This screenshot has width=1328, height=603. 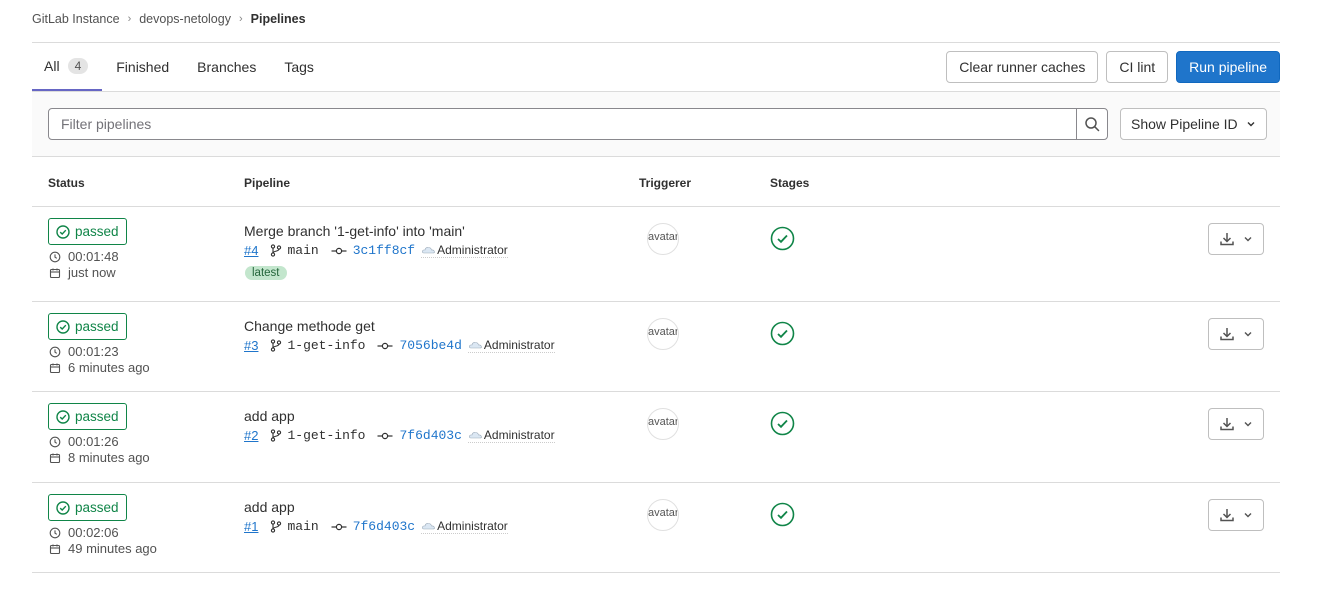 I want to click on tab-label: Finished, so click(x=143, y=67).